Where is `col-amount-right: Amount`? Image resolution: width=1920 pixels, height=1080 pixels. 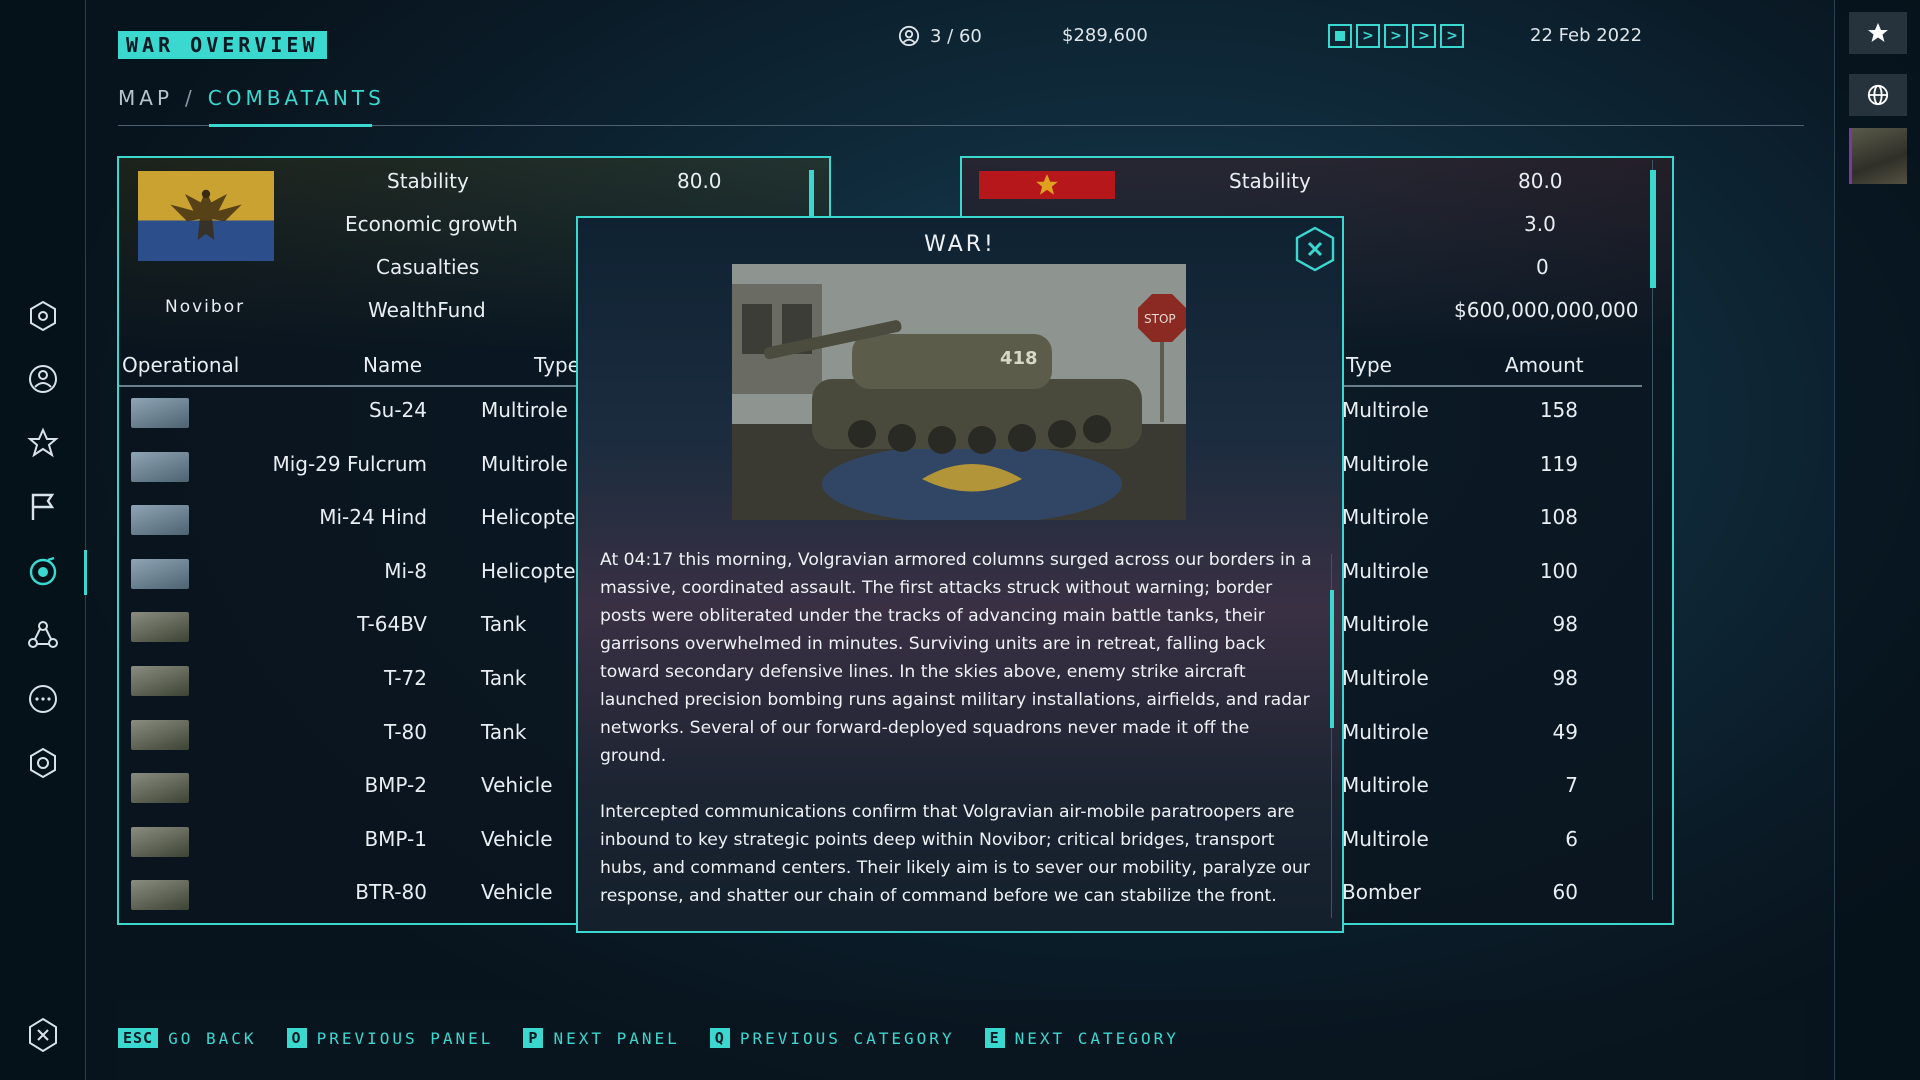 col-amount-right: Amount is located at coordinates (1544, 365).